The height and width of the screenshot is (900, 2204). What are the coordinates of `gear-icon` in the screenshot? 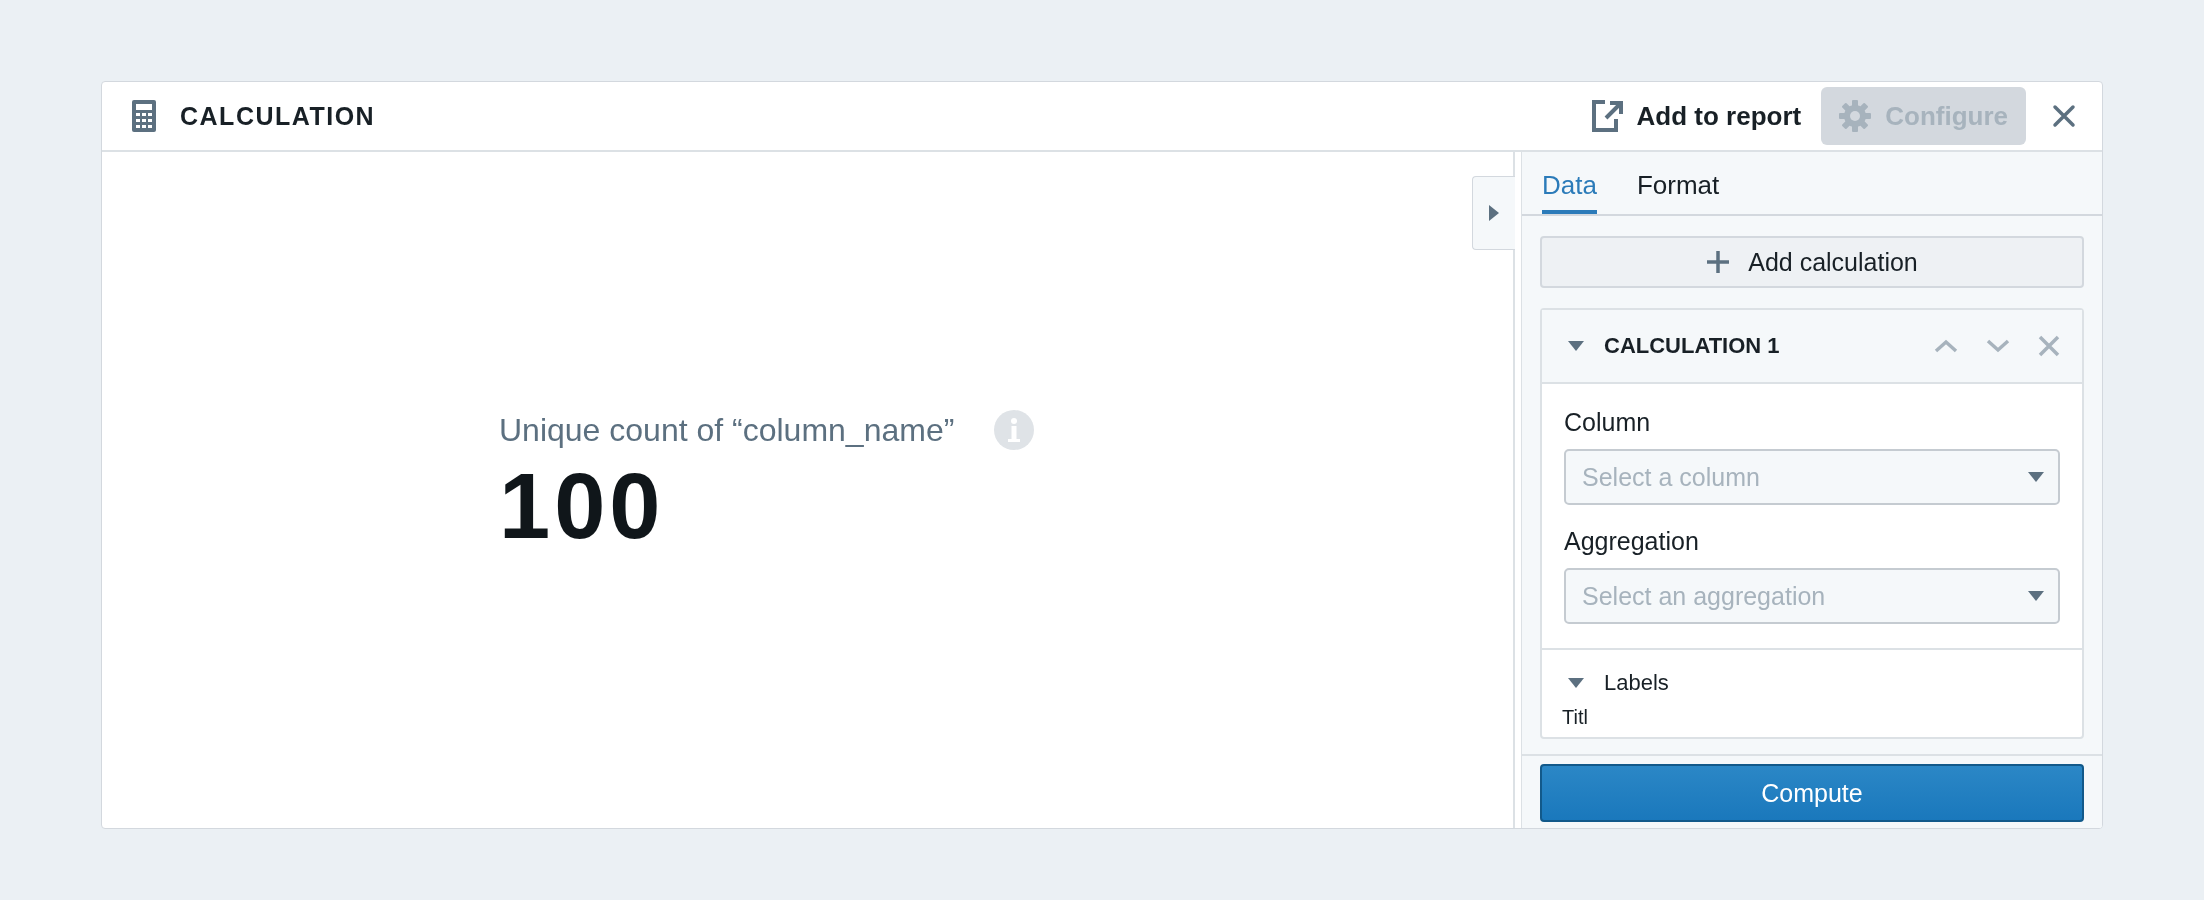 It's located at (1855, 116).